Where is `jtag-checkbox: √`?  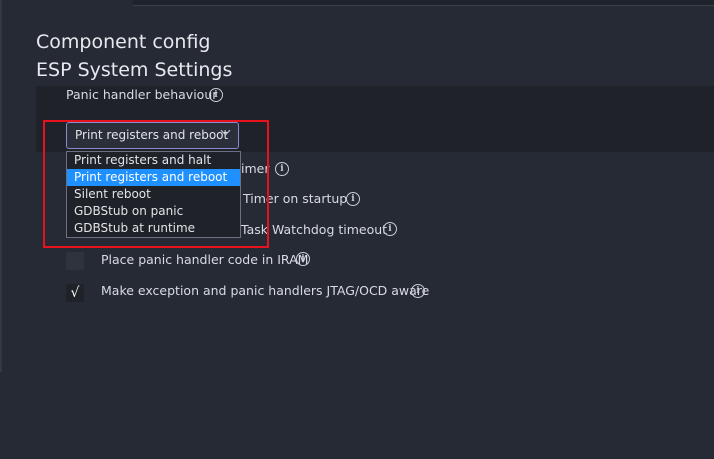
jtag-checkbox: √ is located at coordinates (75, 293).